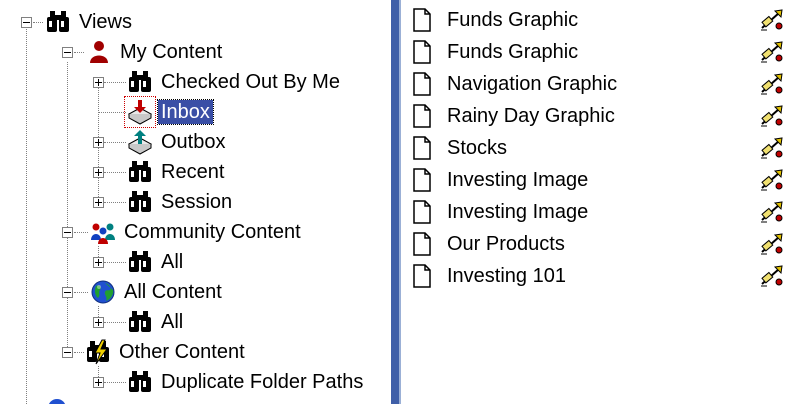  Describe the element at coordinates (98, 82) in the screenshot. I see `expand-checked-out-button` at that location.